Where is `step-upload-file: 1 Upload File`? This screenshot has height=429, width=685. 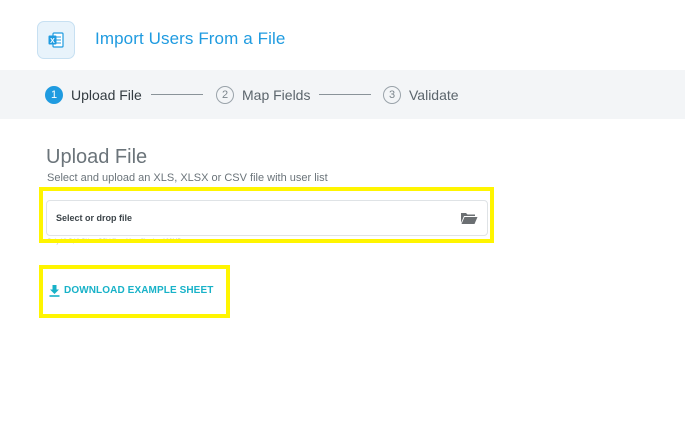
step-upload-file: 1 Upload File is located at coordinates (93, 95).